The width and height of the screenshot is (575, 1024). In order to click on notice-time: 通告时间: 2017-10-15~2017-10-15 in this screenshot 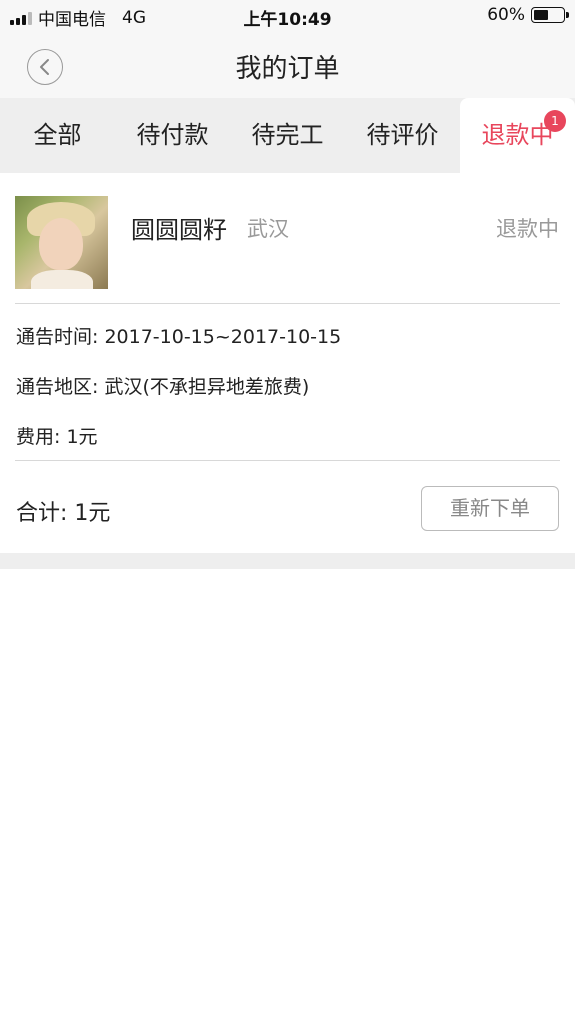, I will do `click(179, 337)`.